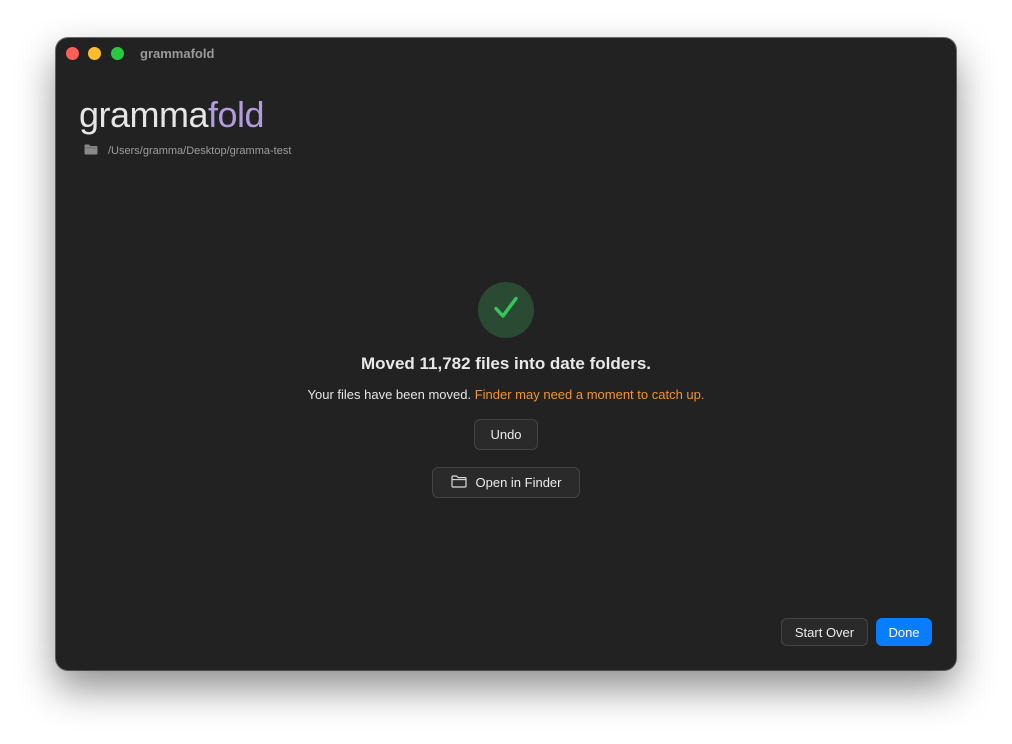  Describe the element at coordinates (518, 482) in the screenshot. I see `open-in-finder-label: Open in Finder` at that location.